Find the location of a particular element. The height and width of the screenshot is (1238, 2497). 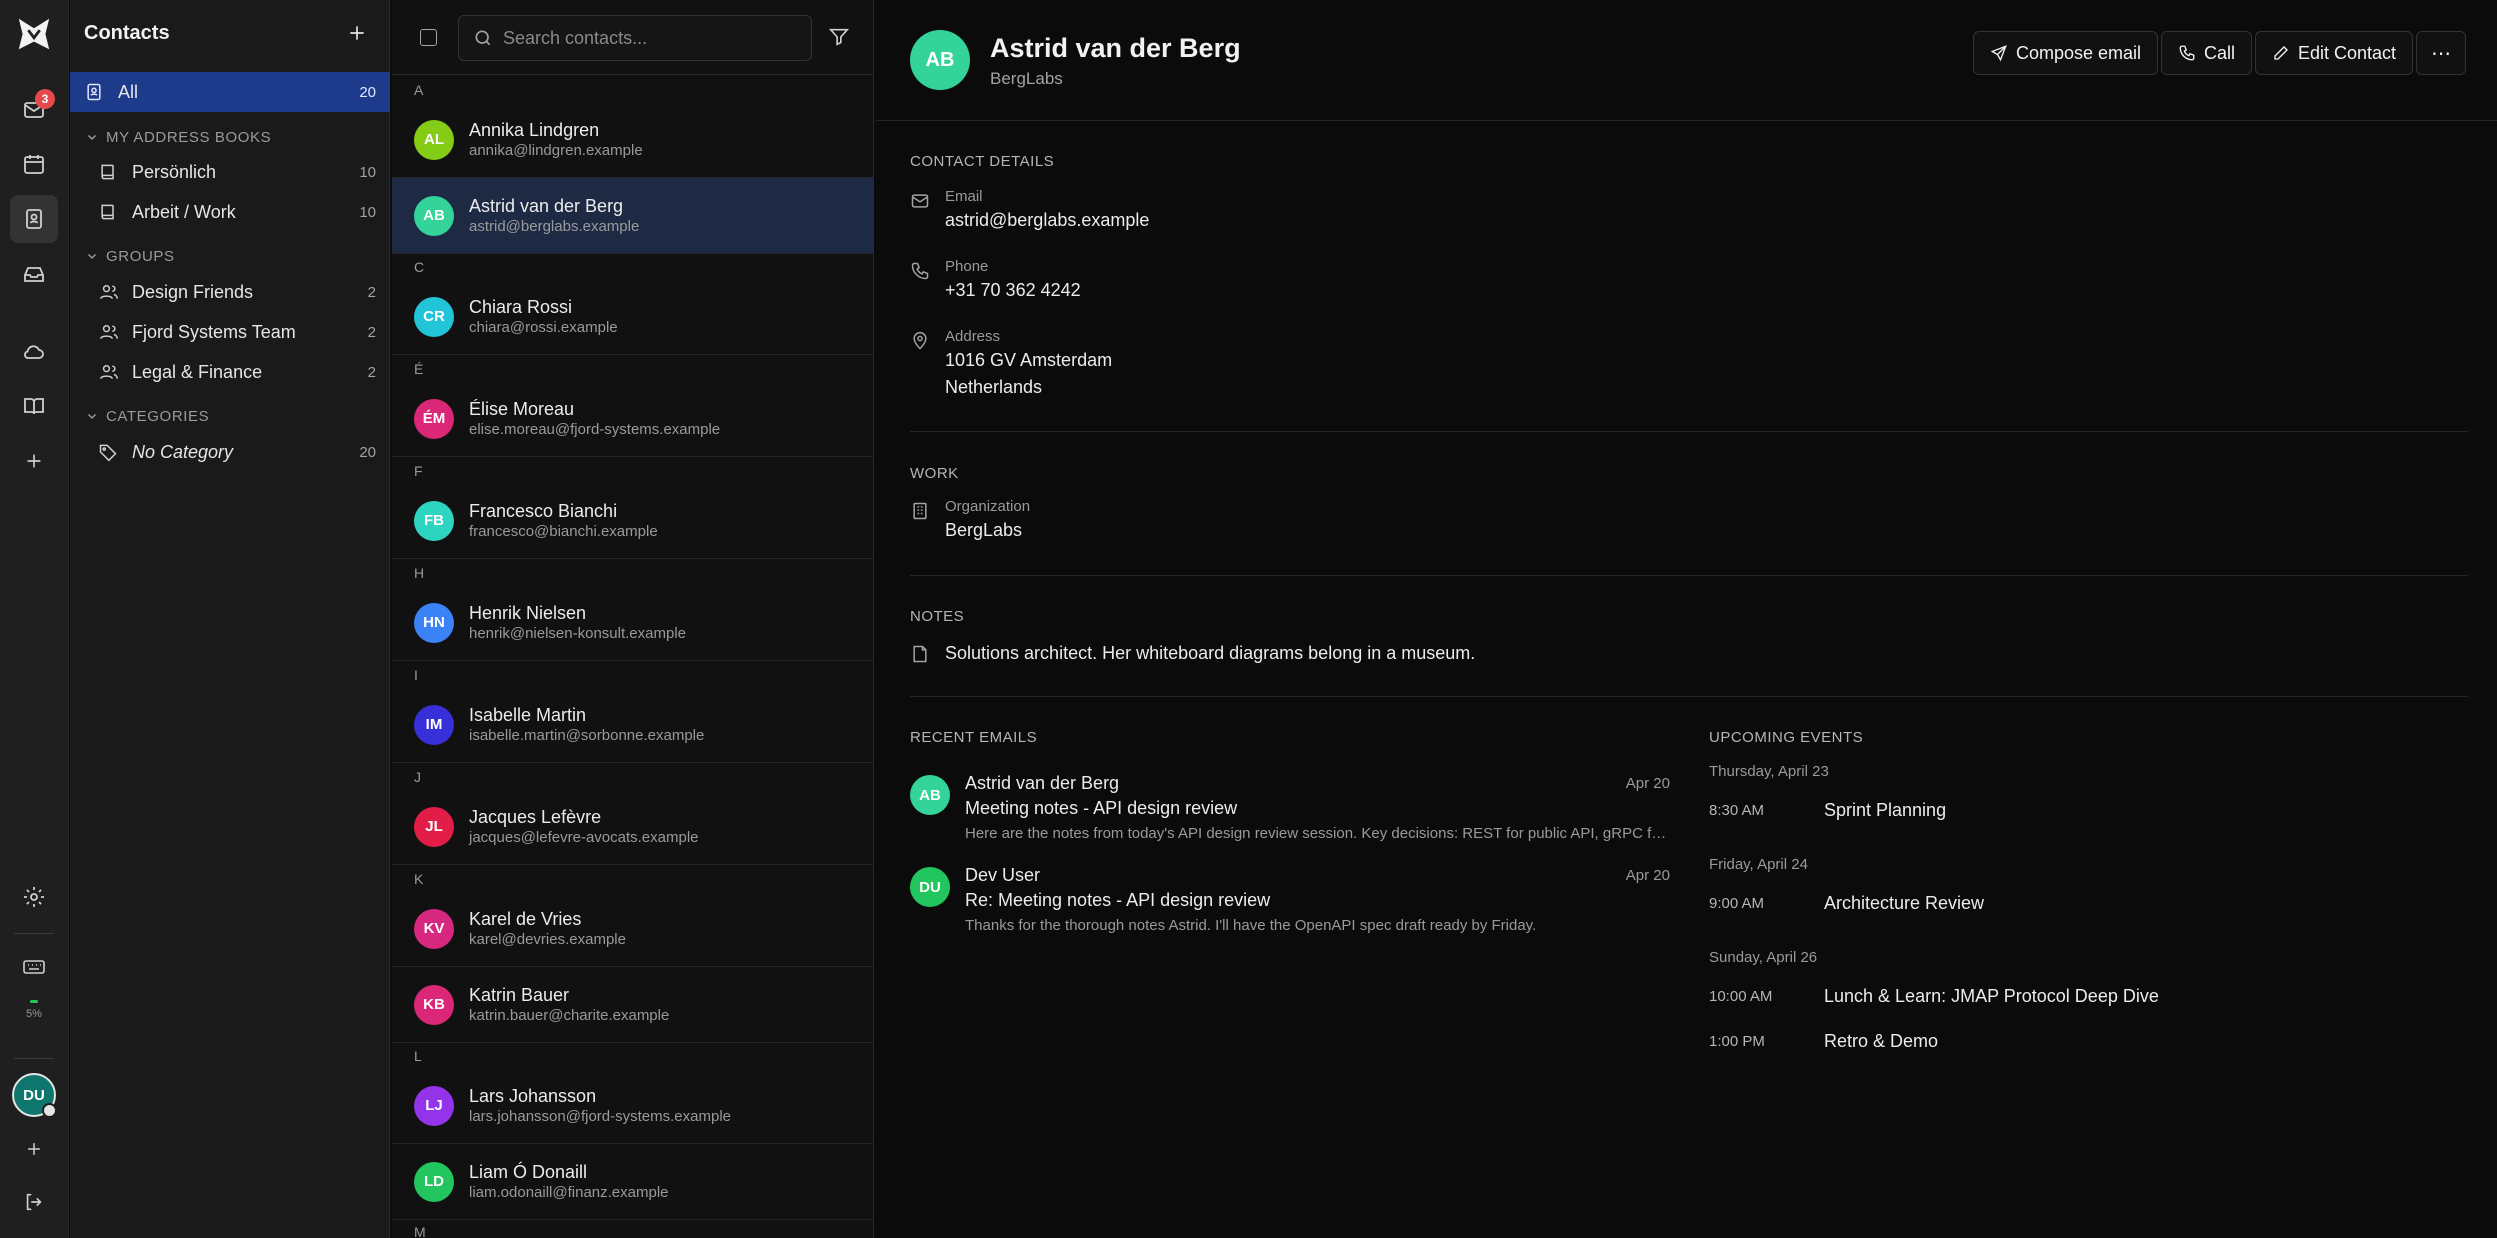

rail-calendar is located at coordinates (34, 164).